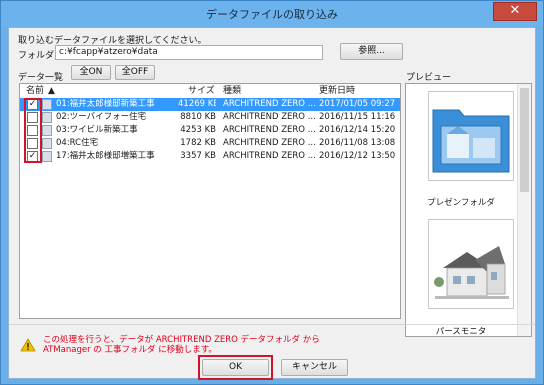  Describe the element at coordinates (461, 203) in the screenshot. I see `preview-caption: プレゼンフォルダ` at that location.